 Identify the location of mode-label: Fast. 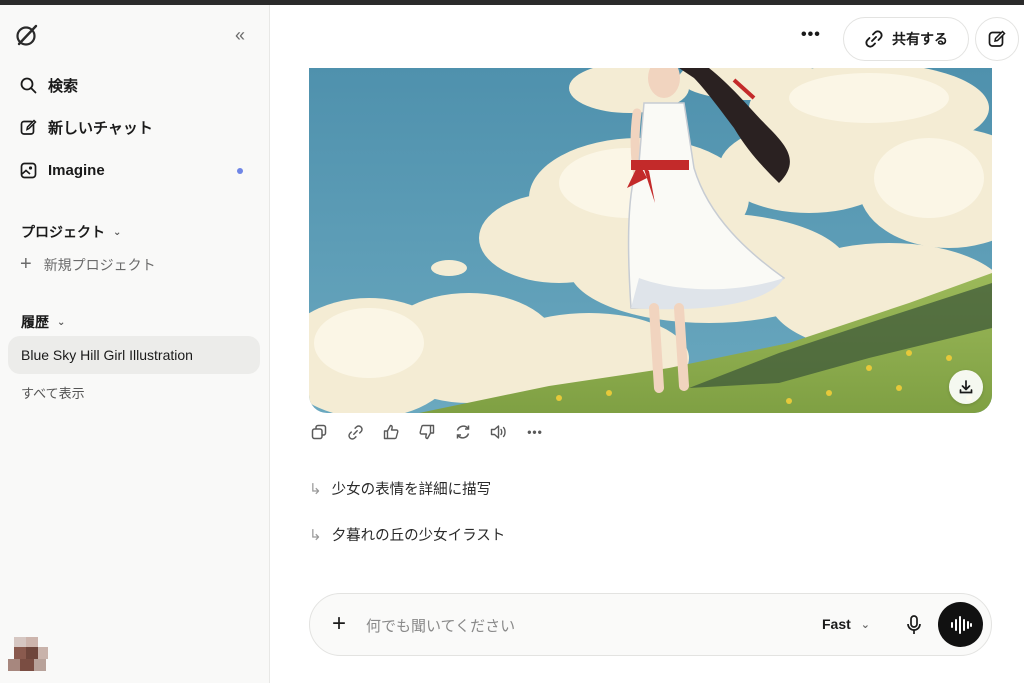
(836, 624).